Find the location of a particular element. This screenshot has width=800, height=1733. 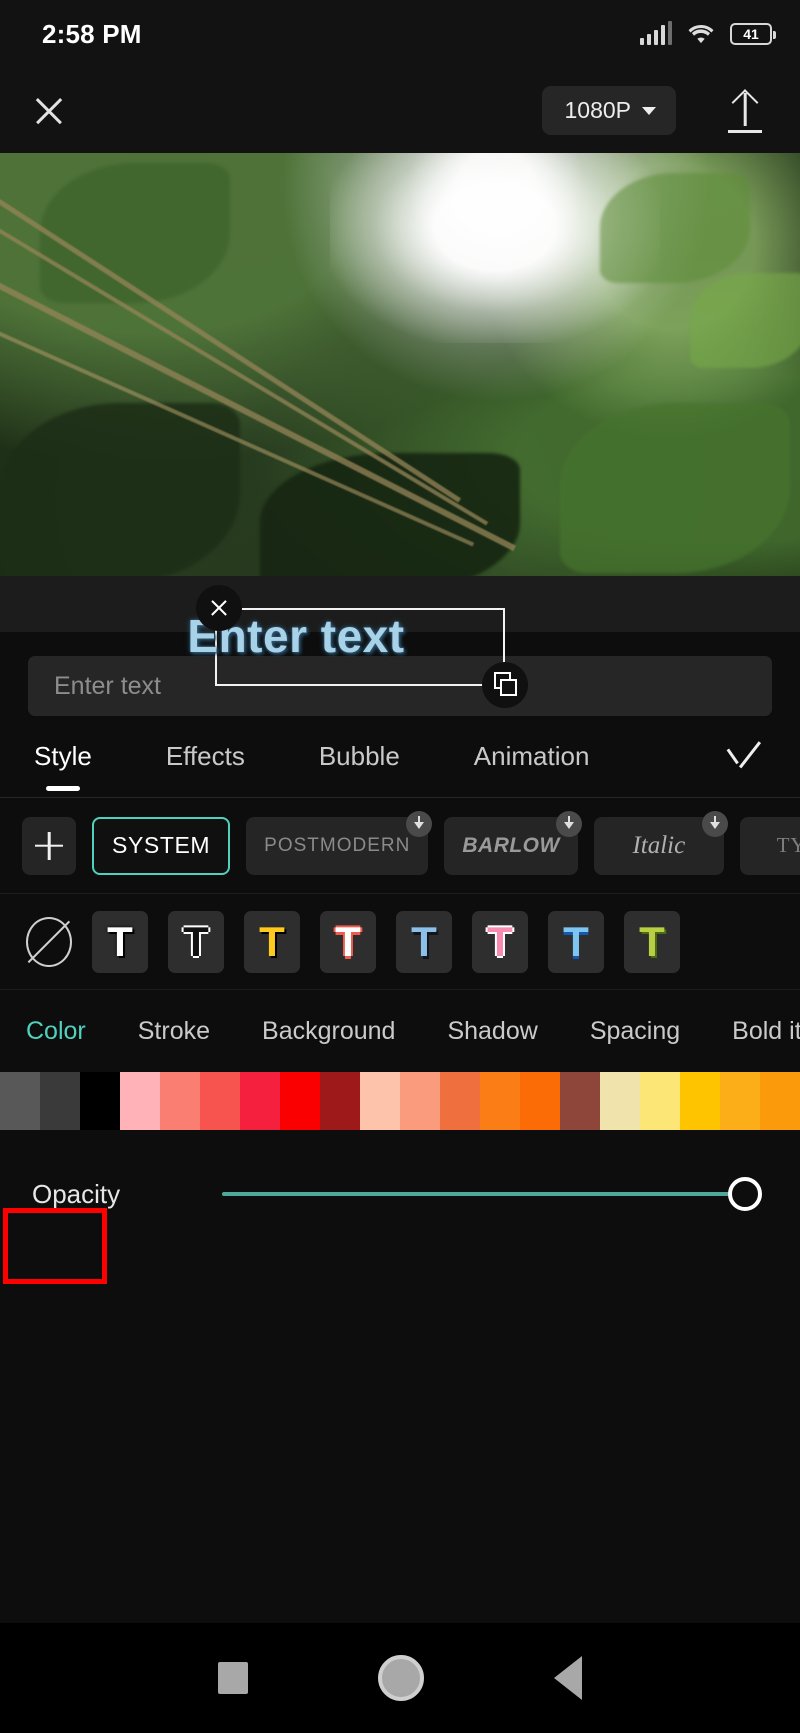

color-palette is located at coordinates (400, 1101).